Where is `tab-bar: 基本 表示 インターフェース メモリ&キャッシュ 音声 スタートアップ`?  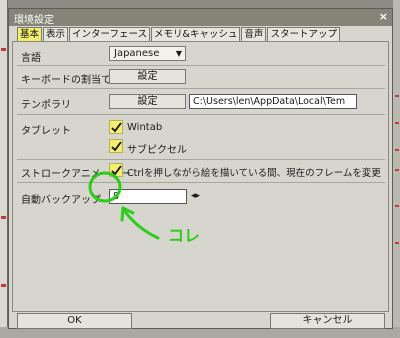
tab-bar: 基本 表示 インターフェース メモリ&キャッシュ 音声 スタートアップ is located at coordinates (179, 34).